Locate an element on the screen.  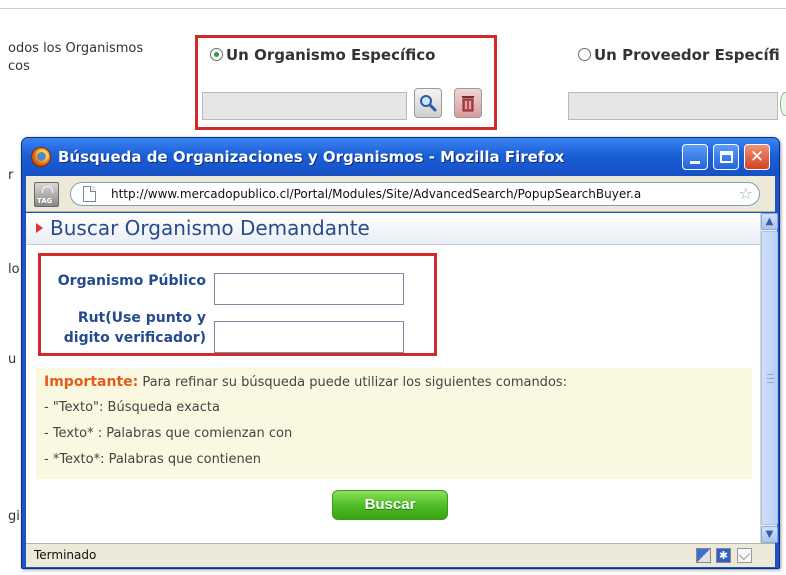
rut-label-line1: Rut(Use punto y is located at coordinates (141, 318).